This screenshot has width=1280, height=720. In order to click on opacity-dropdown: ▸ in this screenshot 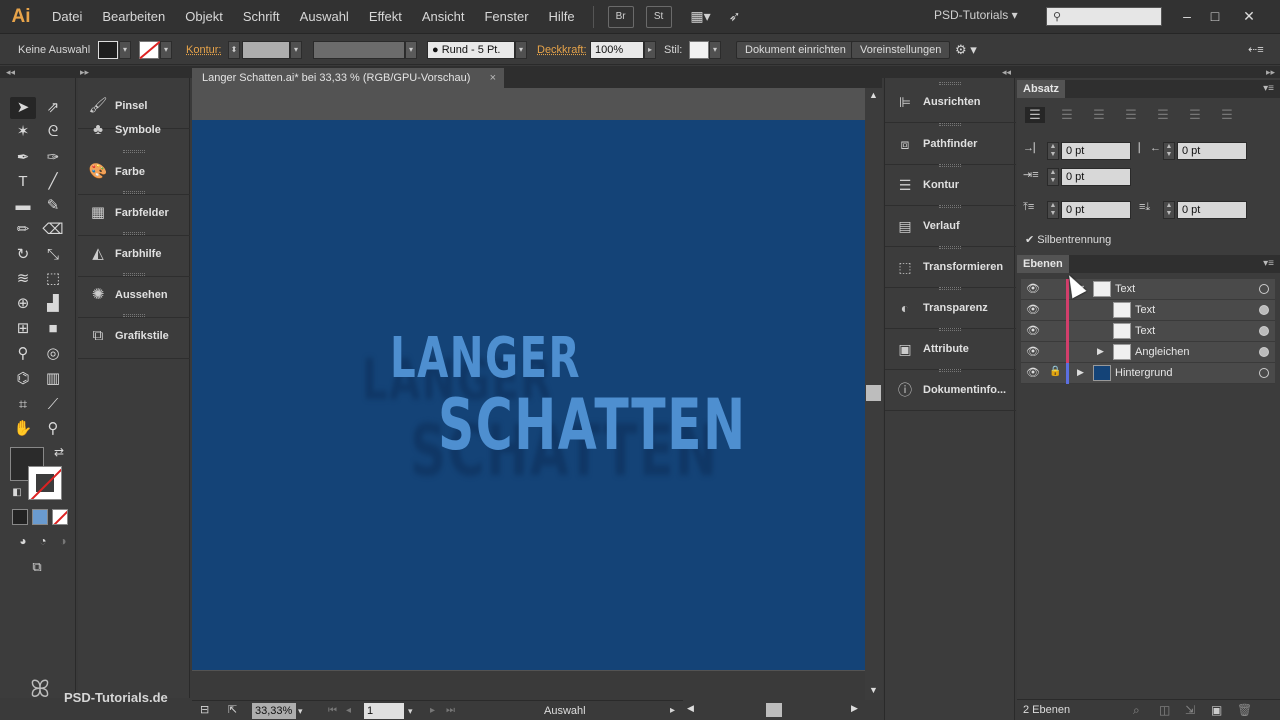, I will do `click(650, 50)`.